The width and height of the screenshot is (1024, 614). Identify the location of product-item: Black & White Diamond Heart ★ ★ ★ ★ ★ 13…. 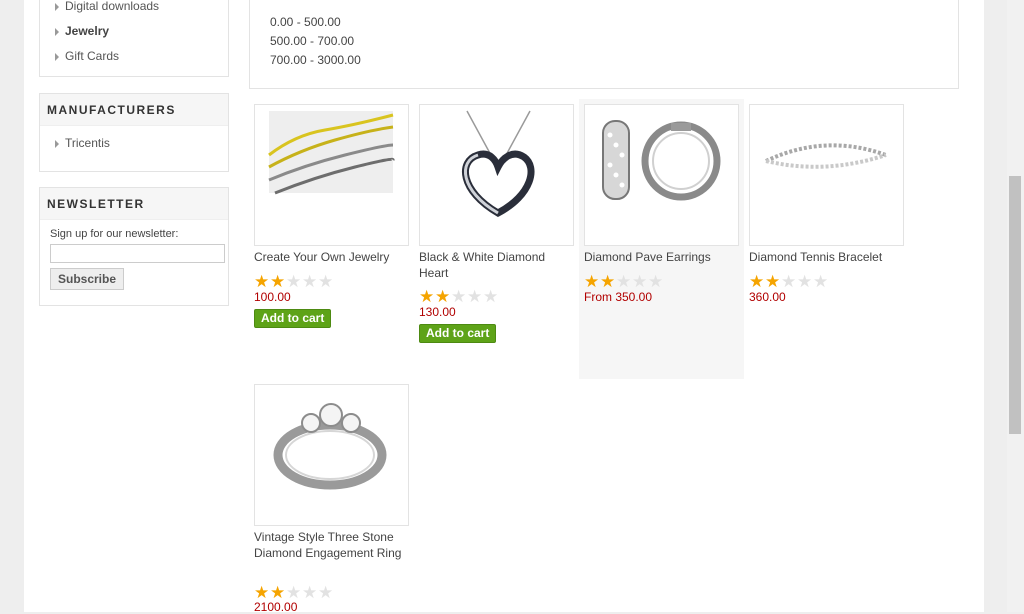
(496, 239).